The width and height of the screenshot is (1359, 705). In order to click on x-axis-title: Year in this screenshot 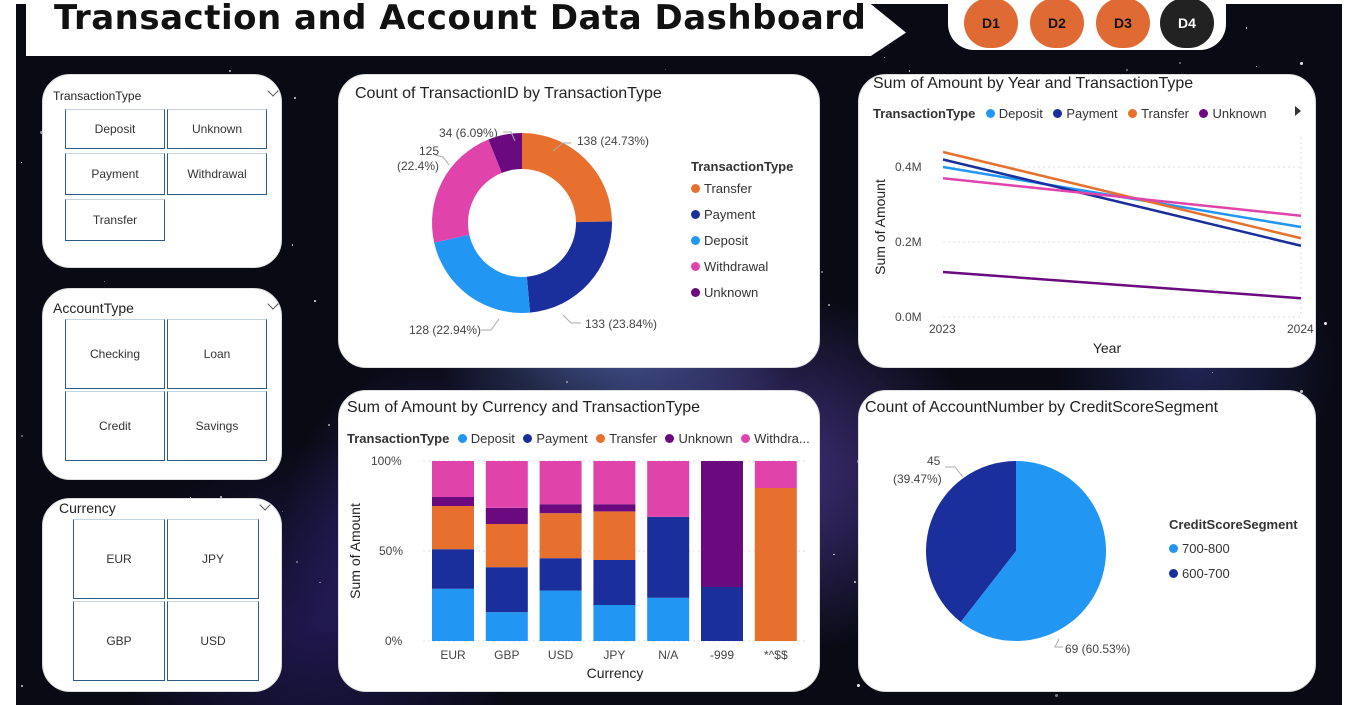, I will do `click(1107, 348)`.